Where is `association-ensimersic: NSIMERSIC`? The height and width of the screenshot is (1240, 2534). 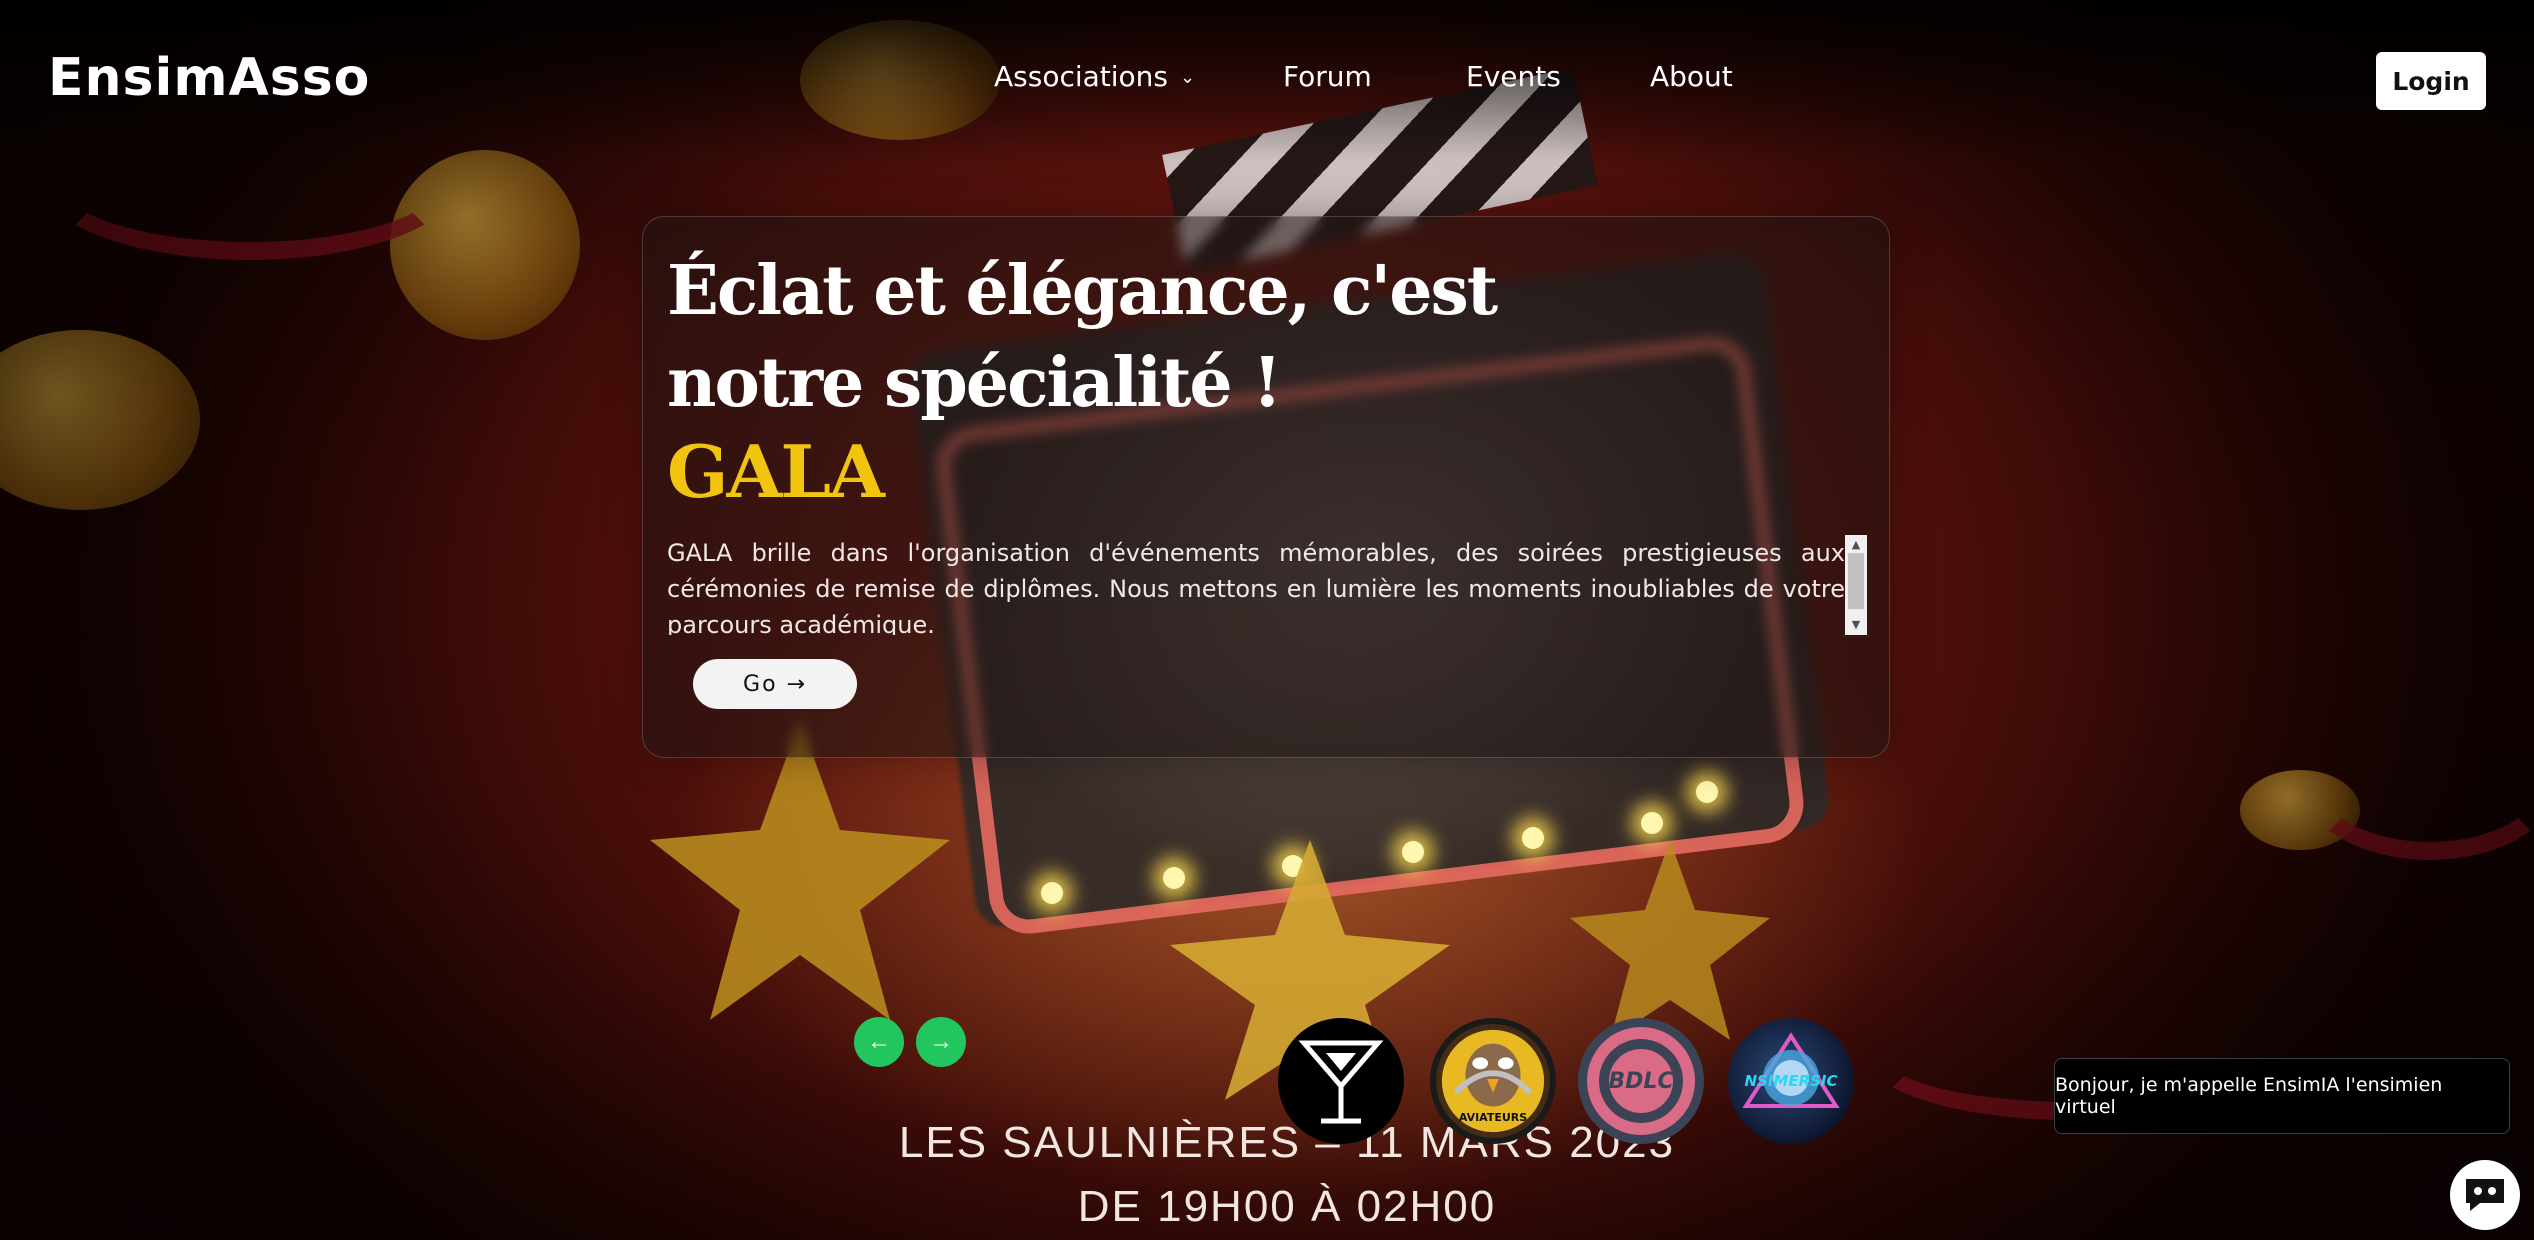 association-ensimersic: NSIMERSIC is located at coordinates (1791, 1081).